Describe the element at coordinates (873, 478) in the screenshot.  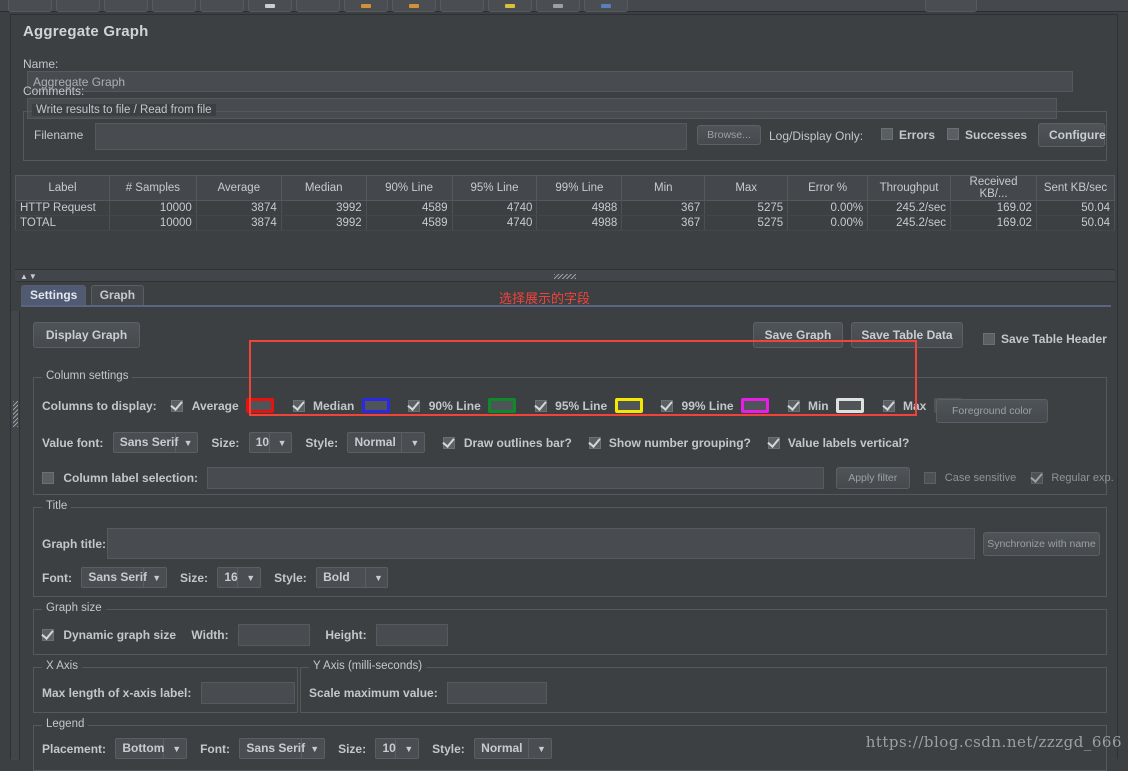
I see `apply-filter-button: Apply filter` at that location.